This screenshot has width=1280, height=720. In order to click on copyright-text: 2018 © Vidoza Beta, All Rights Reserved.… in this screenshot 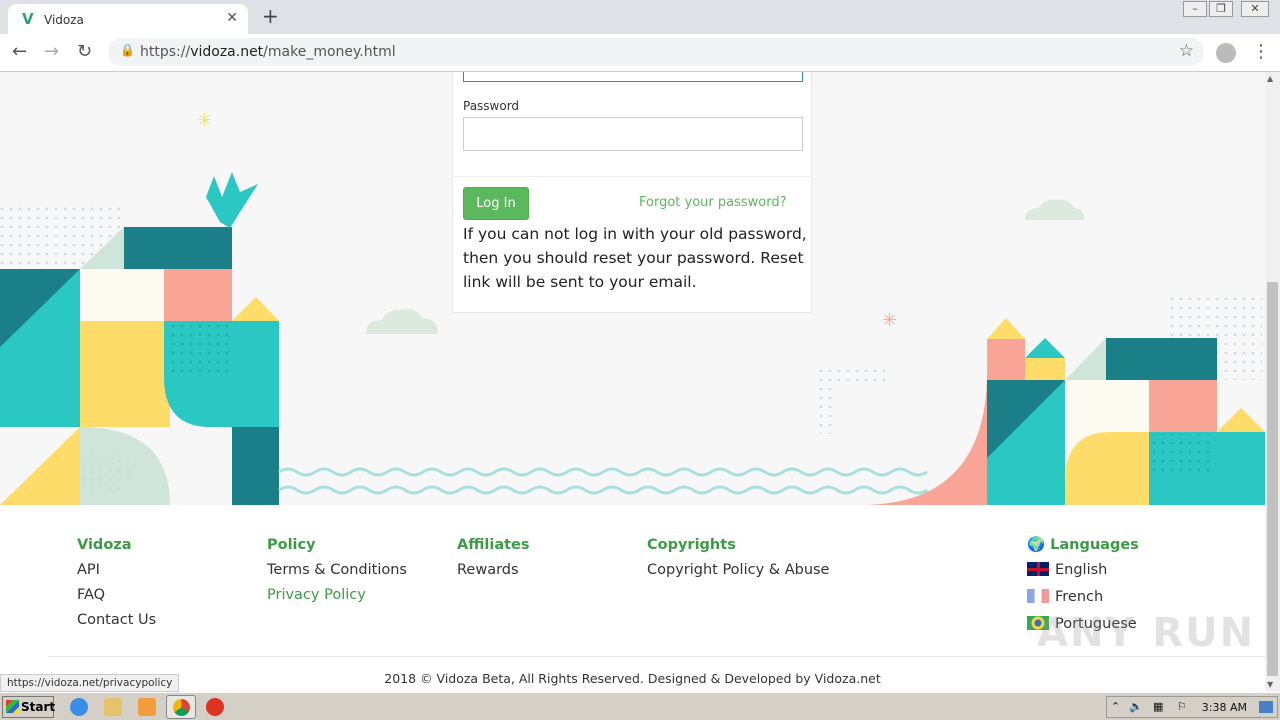, I will do `click(632, 678)`.